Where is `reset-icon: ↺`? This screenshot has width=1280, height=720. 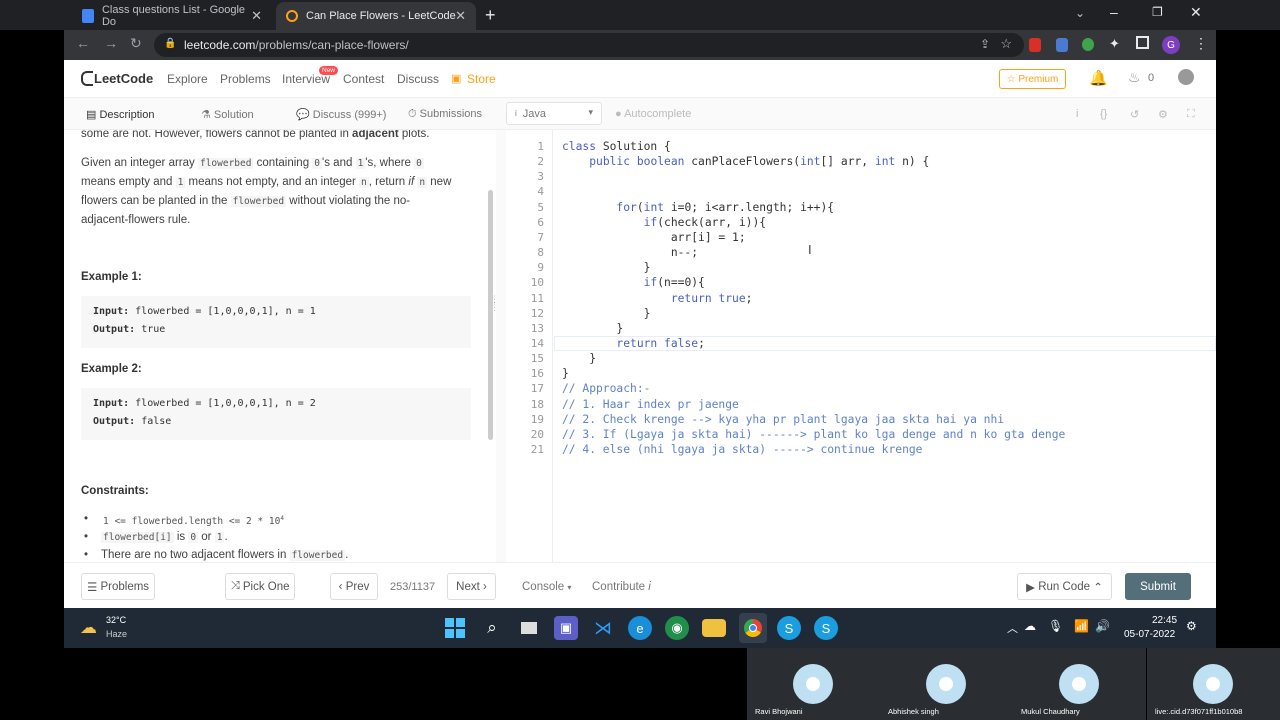
reset-icon: ↺ is located at coordinates (1134, 114).